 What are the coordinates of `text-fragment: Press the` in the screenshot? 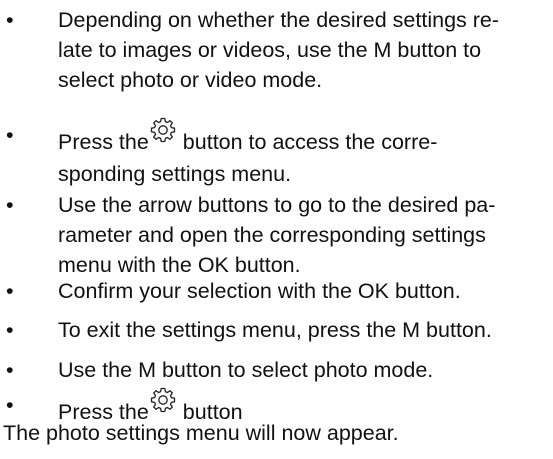 It's located at (103, 142).